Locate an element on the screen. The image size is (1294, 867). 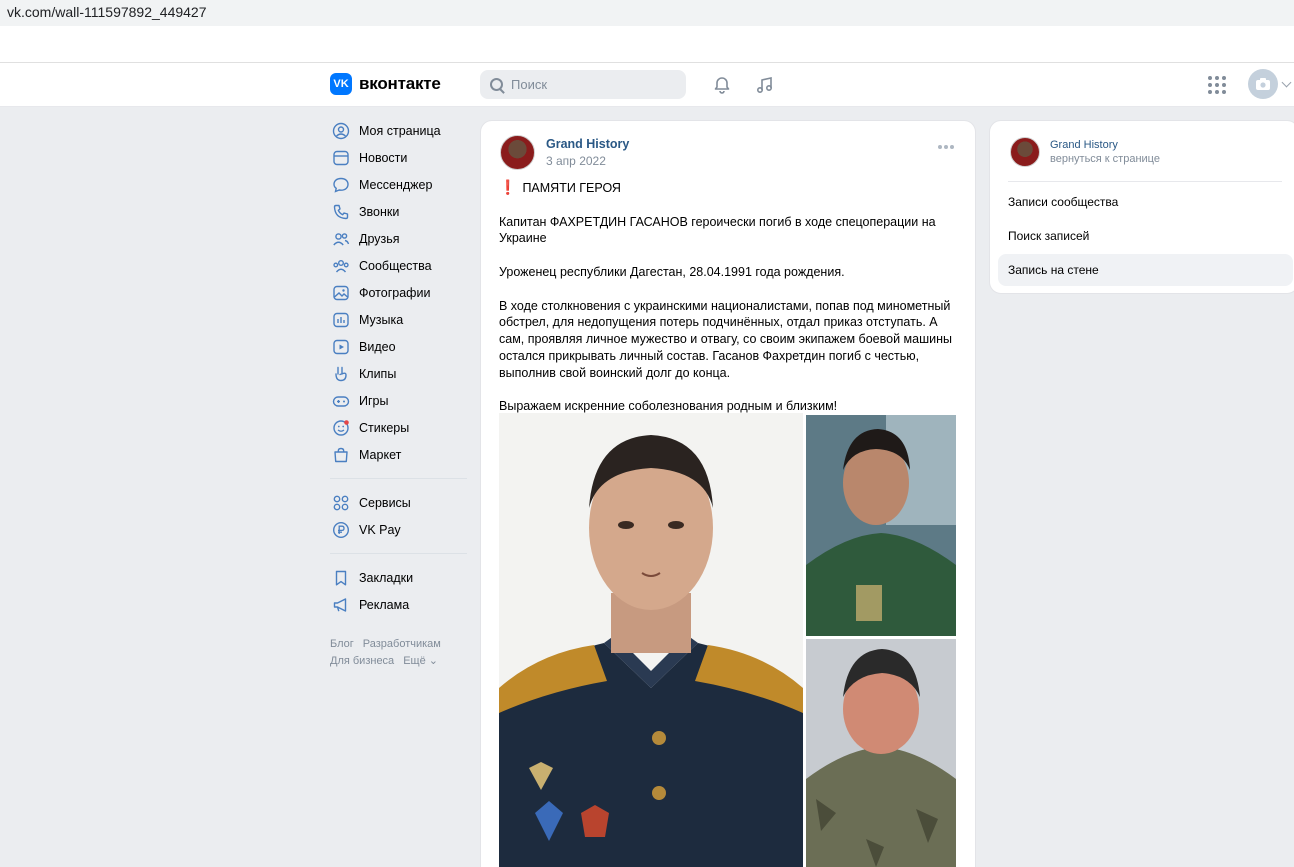
nav-item-sticker: Стикеры is located at coordinates (400, 427).